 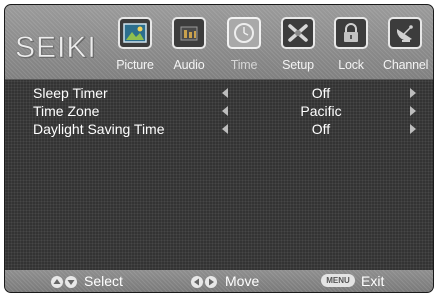 I want to click on setting-value: Pacific, so click(x=321, y=111).